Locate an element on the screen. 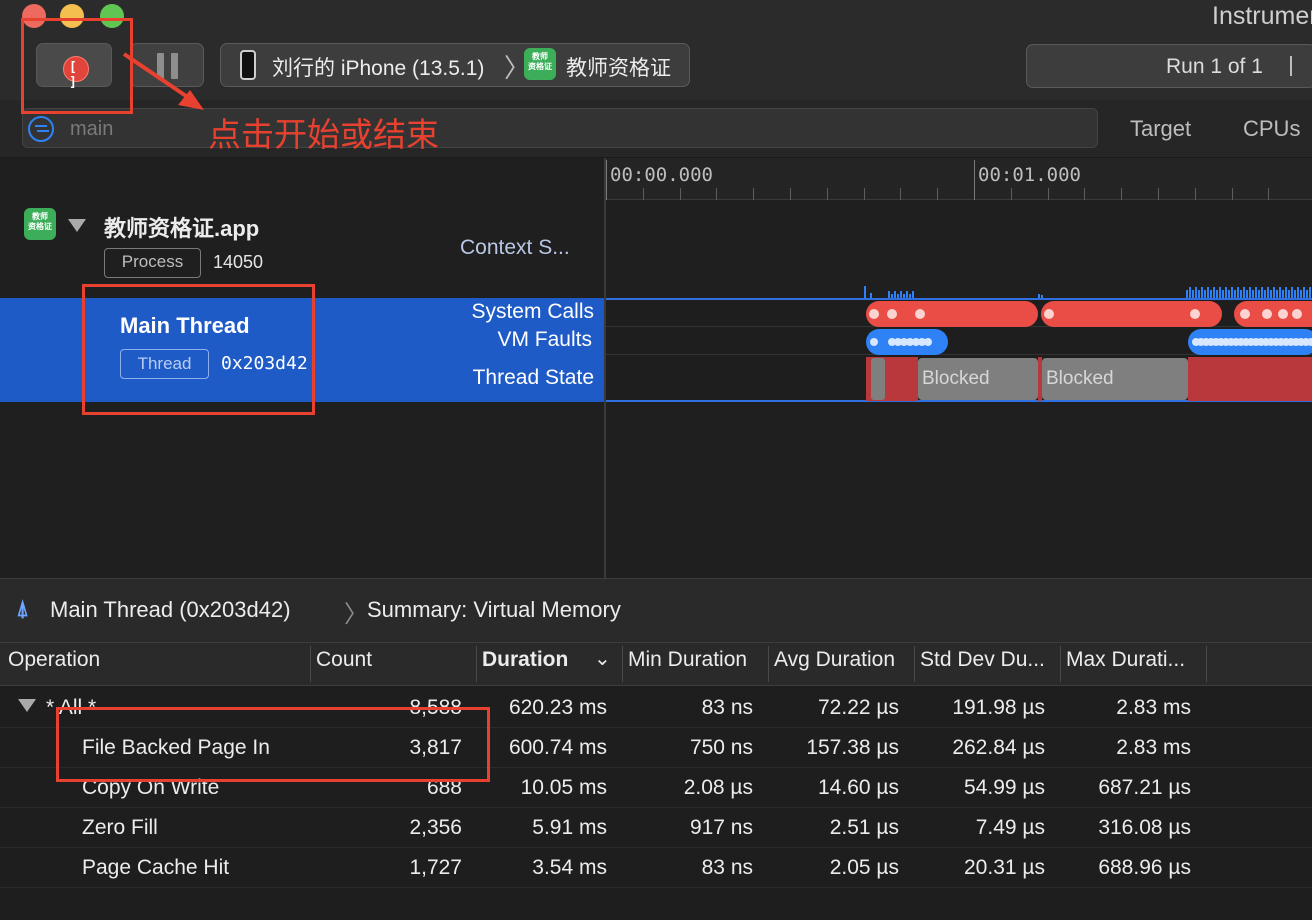 This screenshot has width=1312, height=920. cell-min: 750 ns is located at coordinates (721, 747).